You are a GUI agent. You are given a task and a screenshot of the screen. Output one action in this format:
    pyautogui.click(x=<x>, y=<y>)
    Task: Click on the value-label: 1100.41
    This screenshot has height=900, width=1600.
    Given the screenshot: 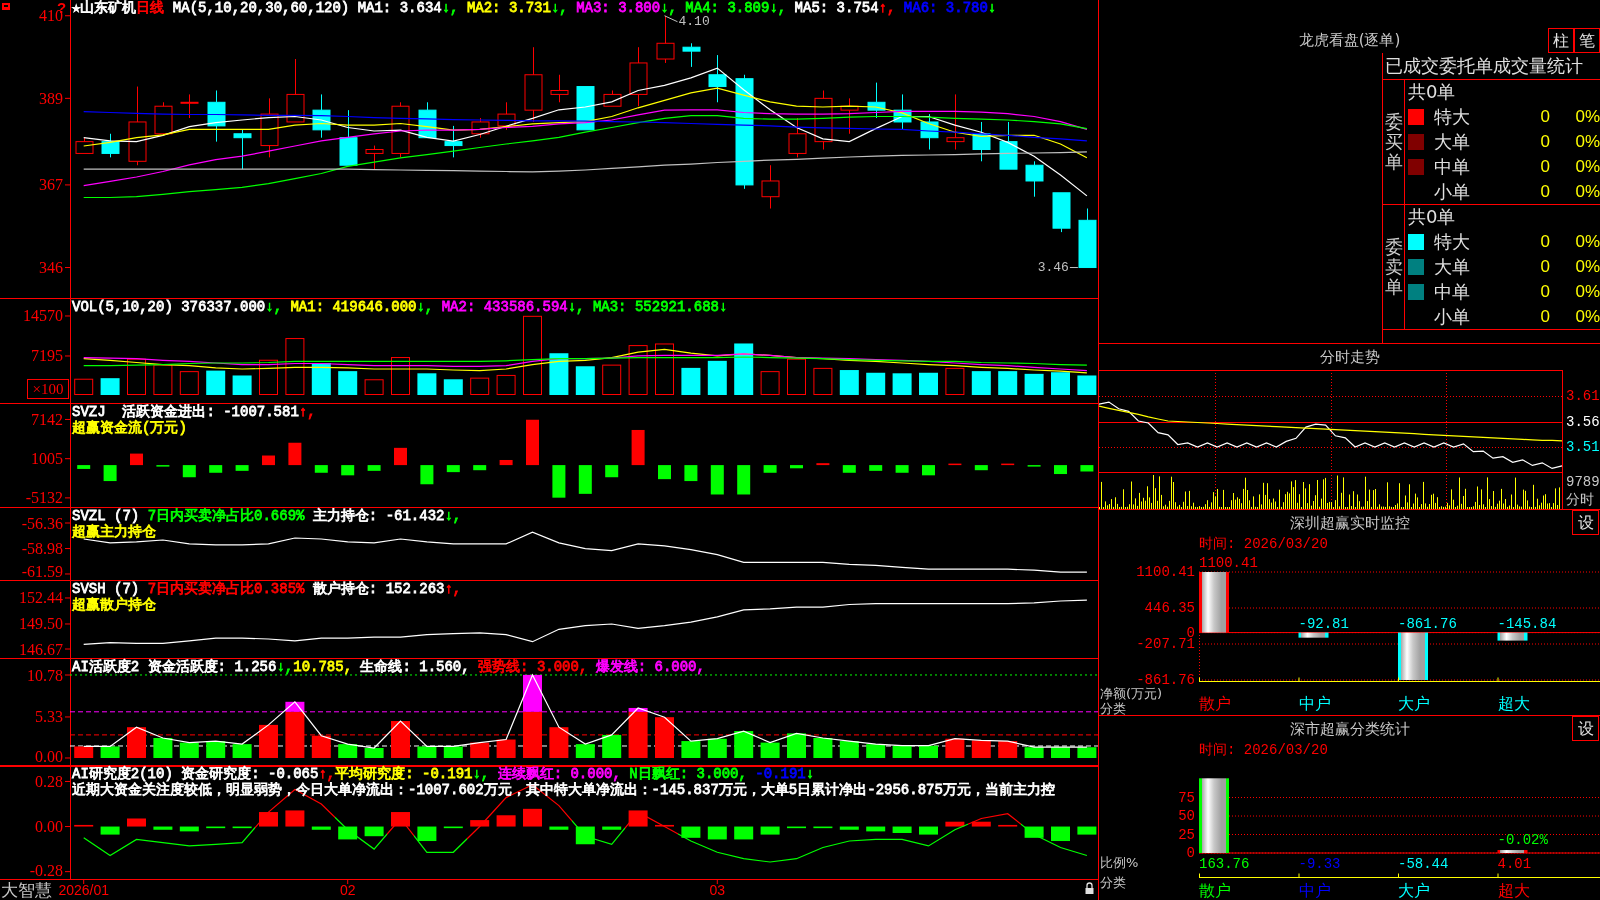 What is the action you would take?
    pyautogui.click(x=1228, y=563)
    